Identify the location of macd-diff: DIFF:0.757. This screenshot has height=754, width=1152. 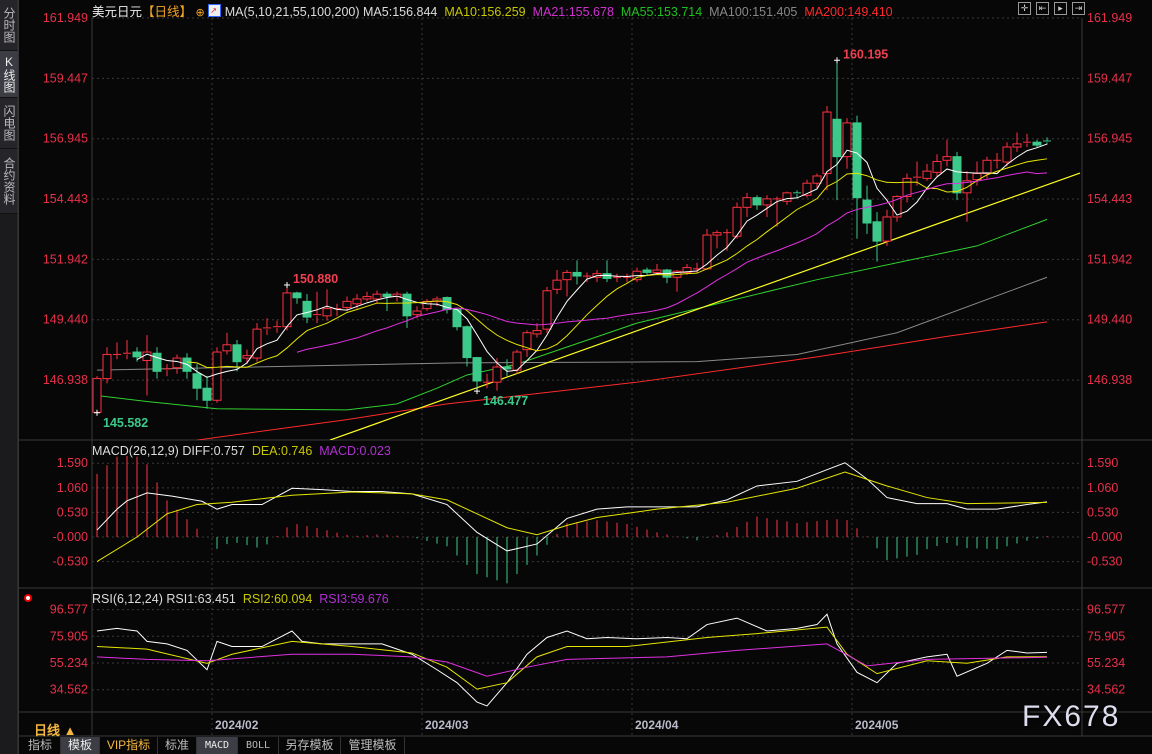
(213, 451).